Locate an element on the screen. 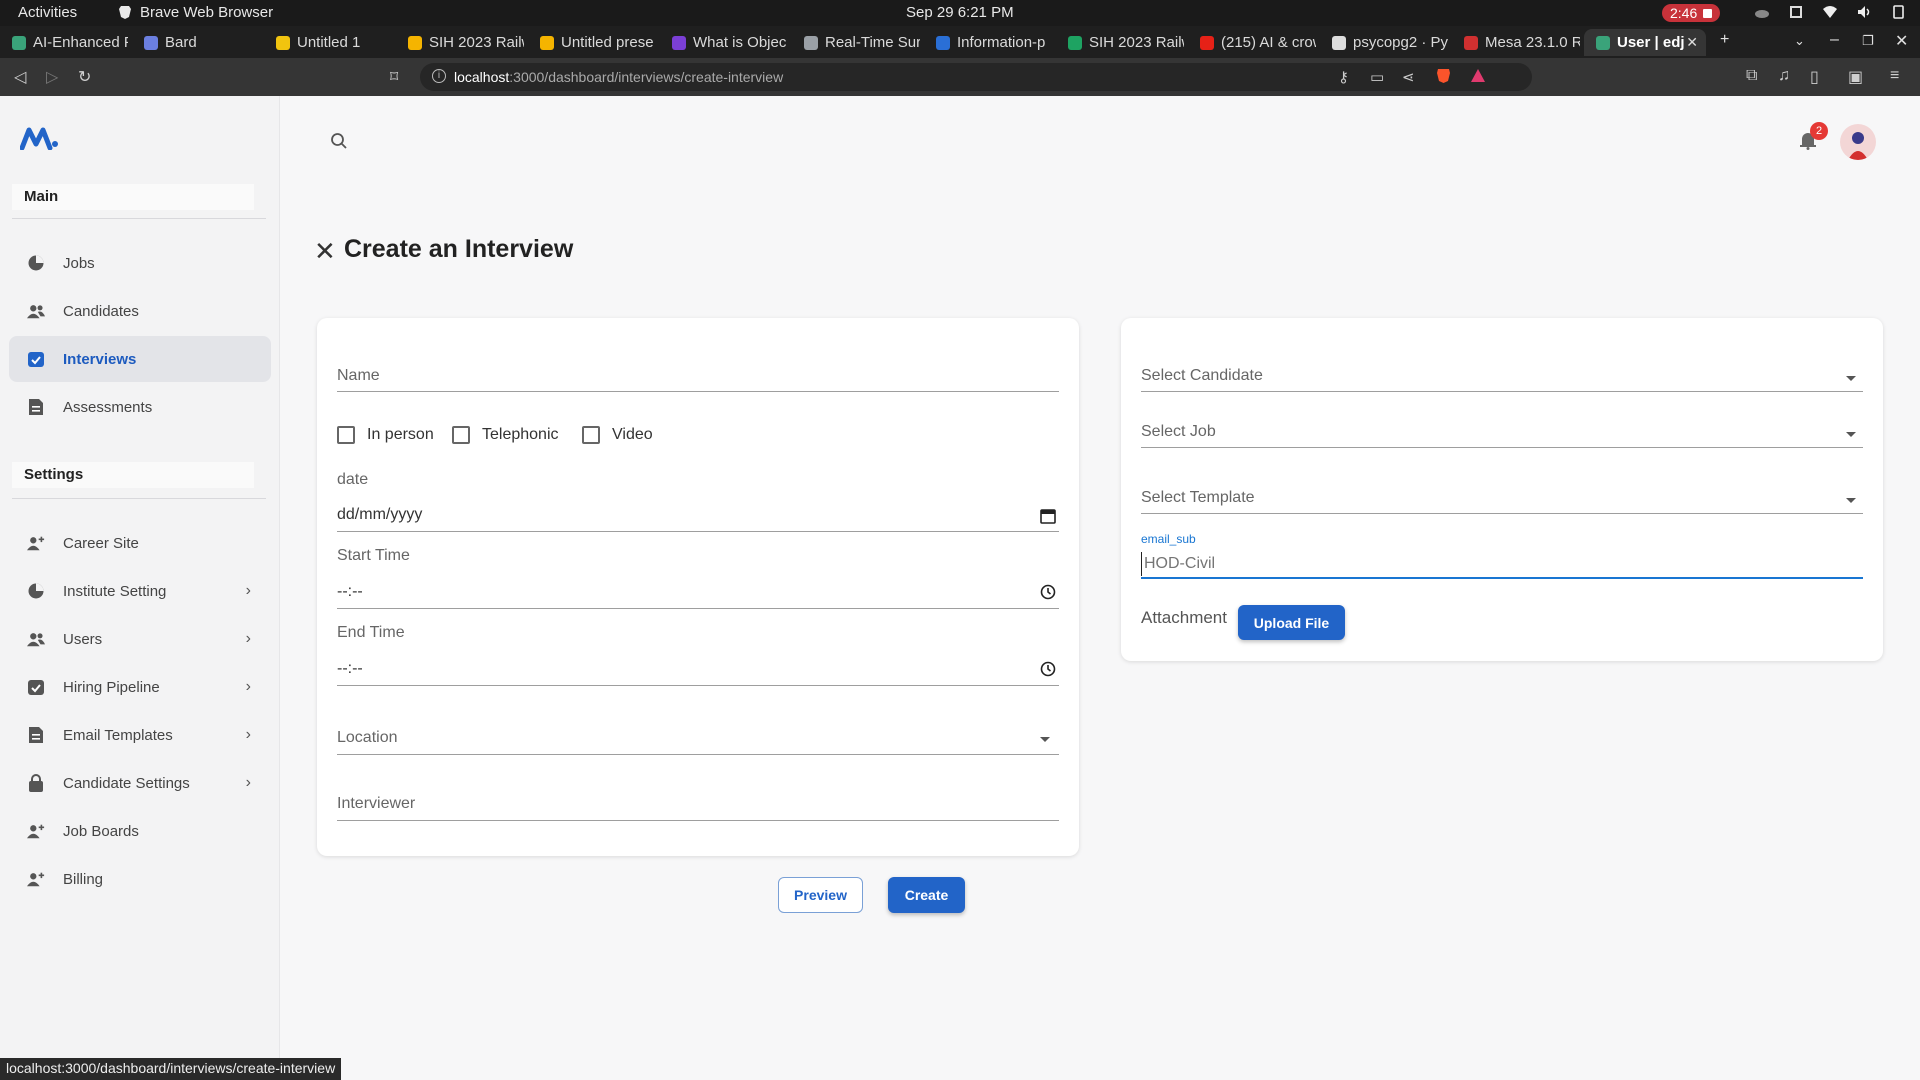  chevron-right-icon: › is located at coordinates (248, 638).